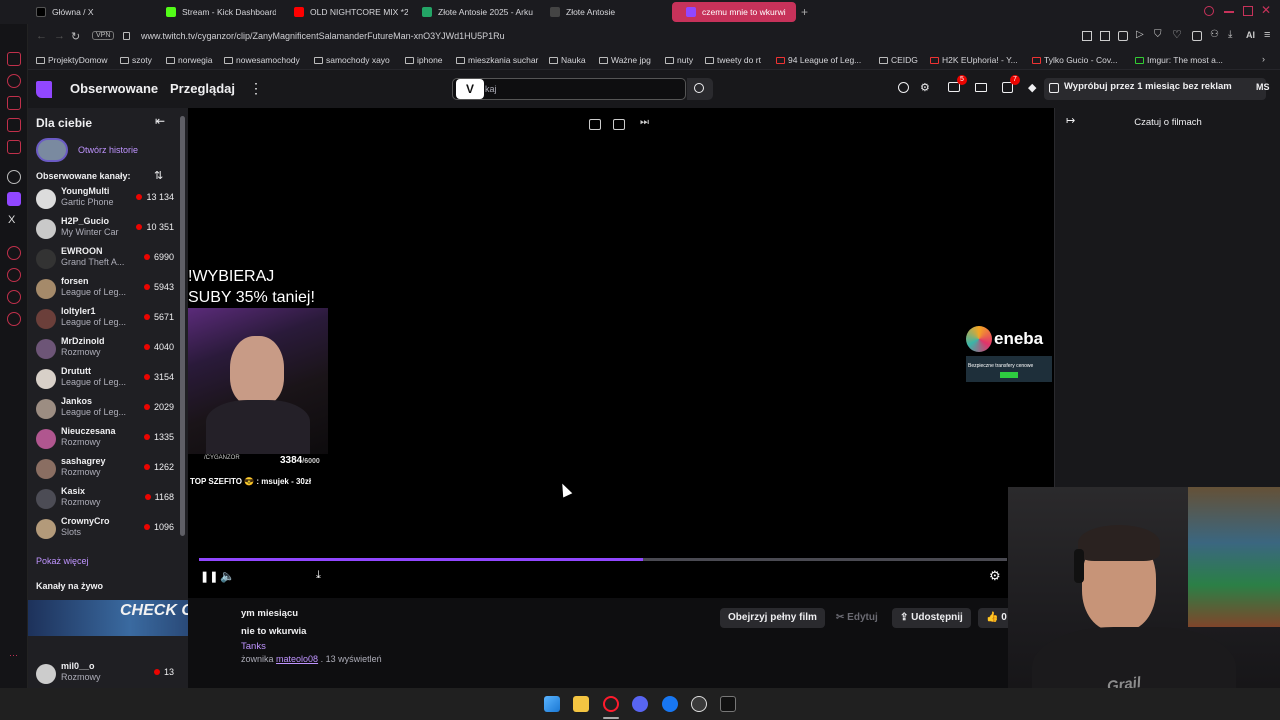 The width and height of the screenshot is (1280, 720). I want to click on file-explorer-icon, so click(581, 704).